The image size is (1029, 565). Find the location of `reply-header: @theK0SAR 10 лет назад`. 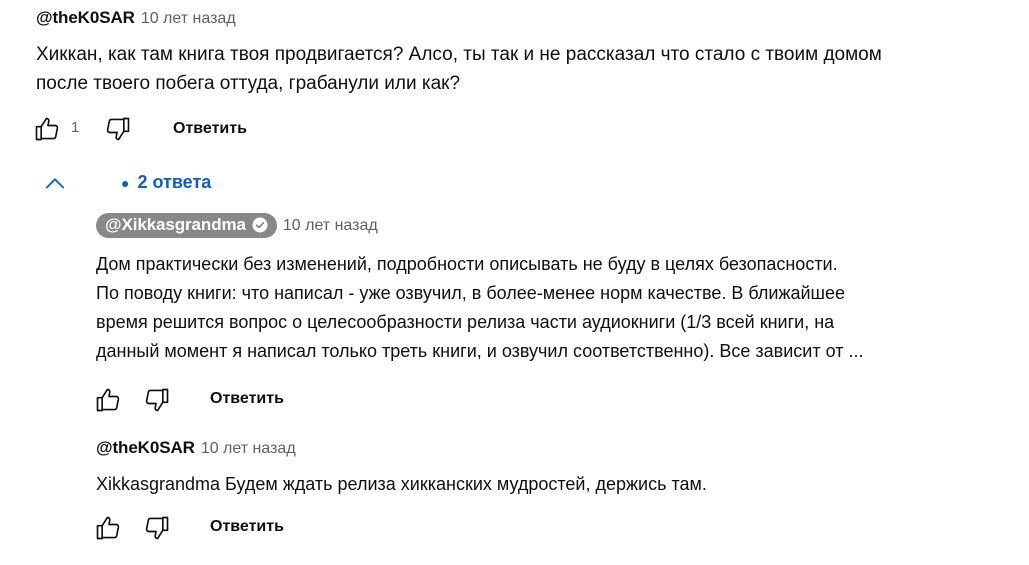

reply-header: @theK0SAR 10 лет назад is located at coordinates (196, 448).